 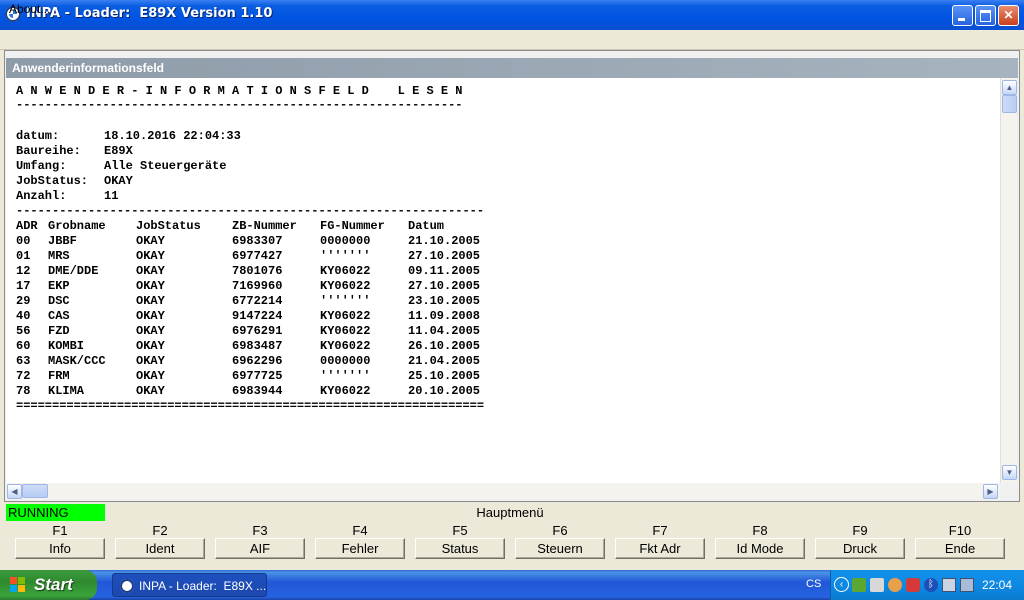 What do you see at coordinates (60, 548) in the screenshot?
I see `function-key-button-info: Info` at bounding box center [60, 548].